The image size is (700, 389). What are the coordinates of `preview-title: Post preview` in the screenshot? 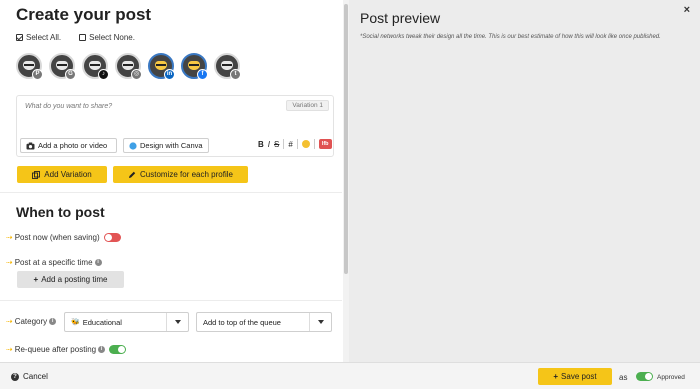 It's located at (400, 18).